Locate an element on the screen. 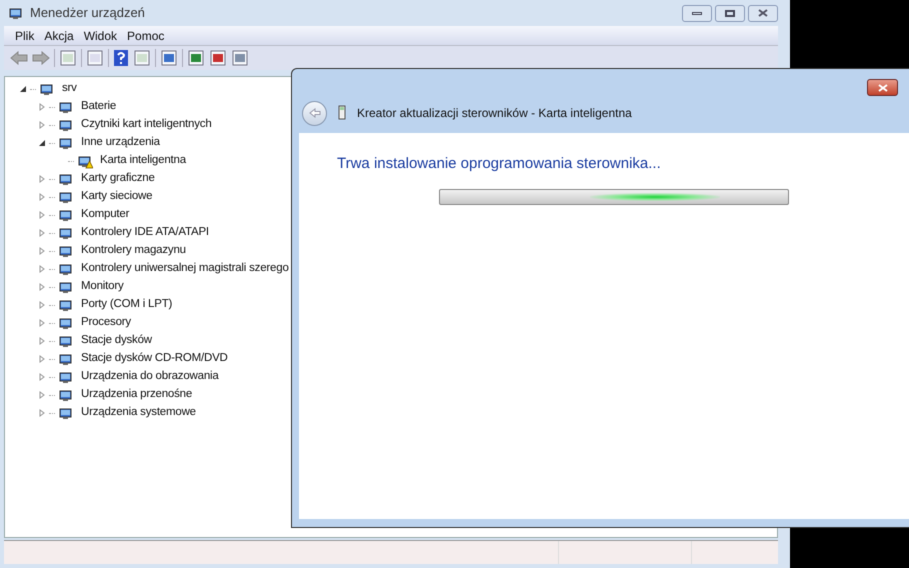 The width and height of the screenshot is (909, 568). forward-arrow-icon is located at coordinates (41, 58).